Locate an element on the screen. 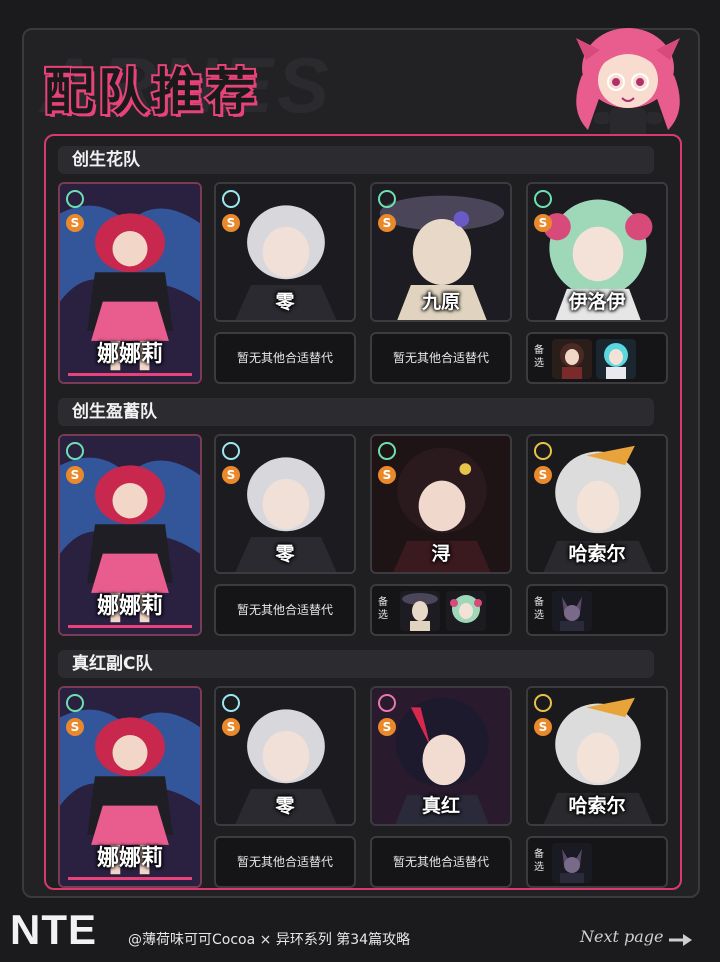  member-card: S 九原 is located at coordinates (441, 252).